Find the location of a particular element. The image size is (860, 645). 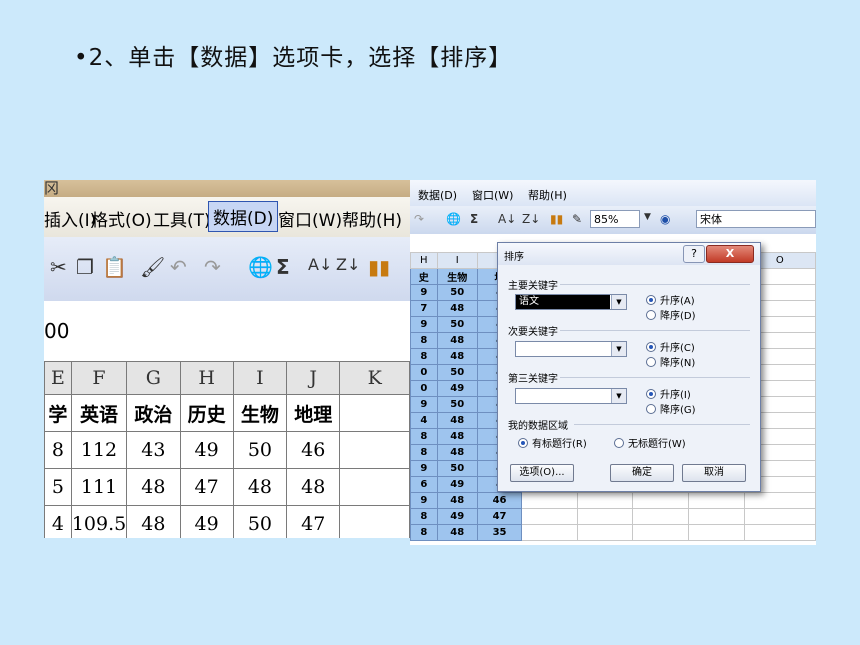

cell: 史 is located at coordinates (424, 276).